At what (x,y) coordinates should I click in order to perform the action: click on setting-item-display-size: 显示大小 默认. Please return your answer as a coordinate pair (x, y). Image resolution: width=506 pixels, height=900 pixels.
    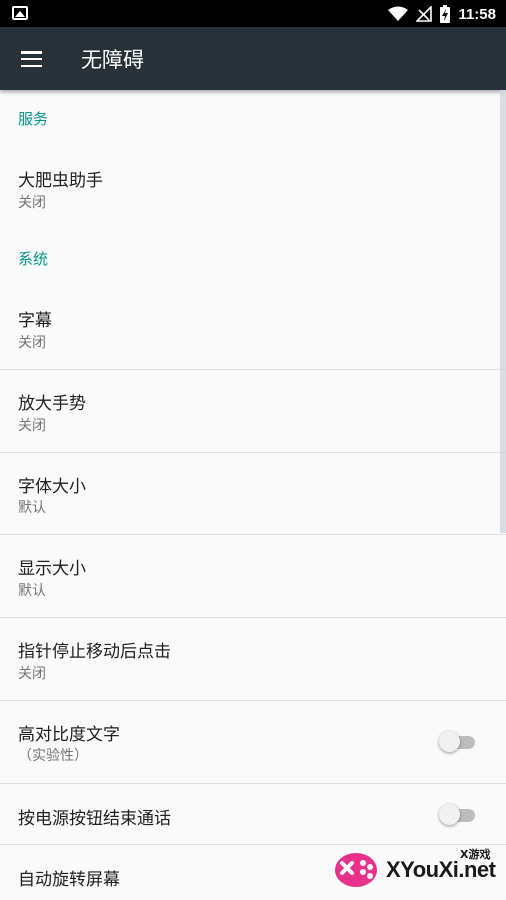
    Looking at the image, I should click on (253, 576).